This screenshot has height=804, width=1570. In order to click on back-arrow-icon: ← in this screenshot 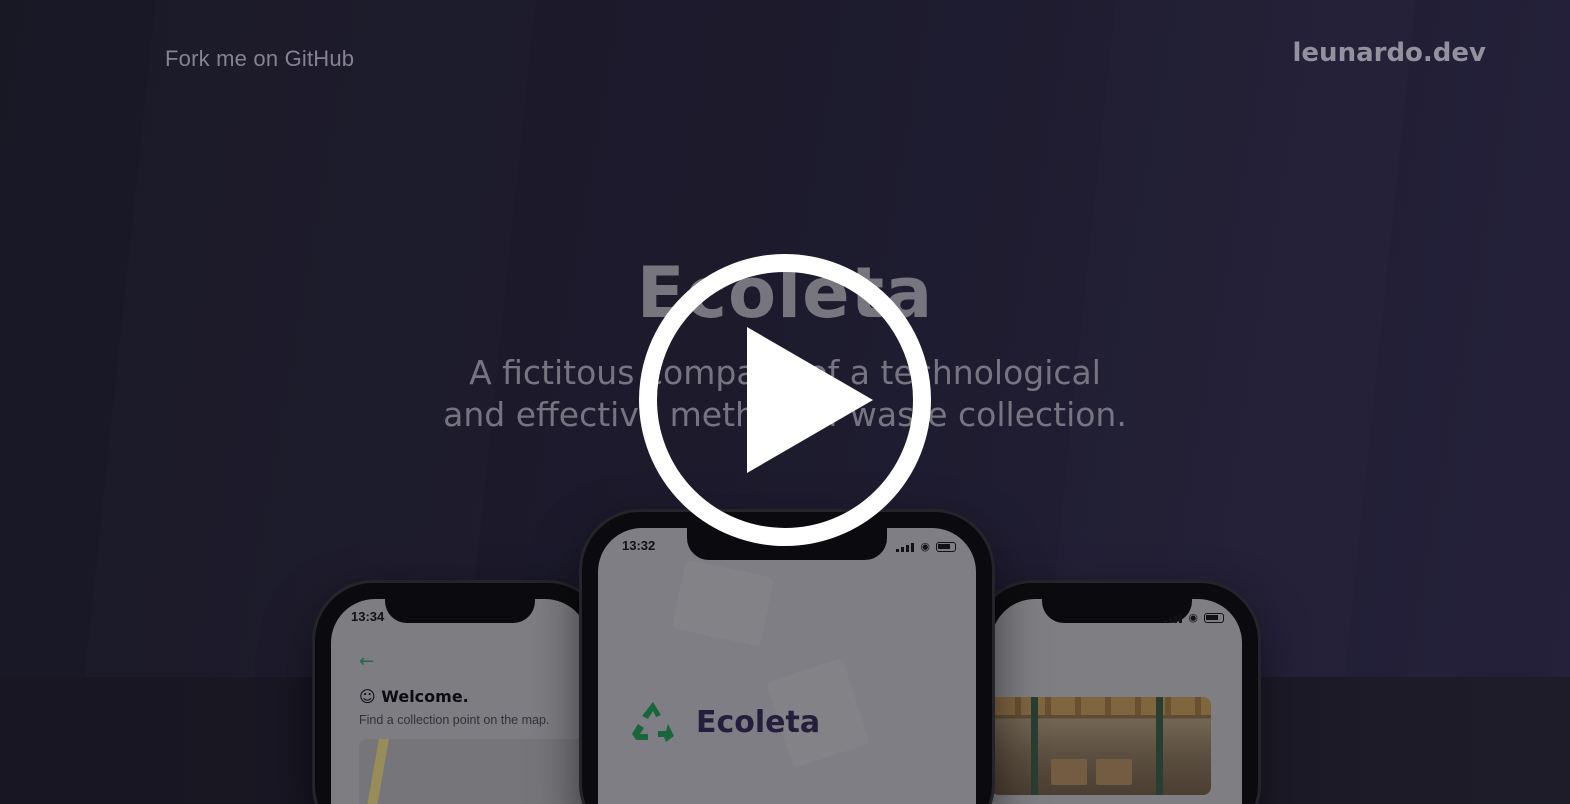, I will do `click(367, 661)`.